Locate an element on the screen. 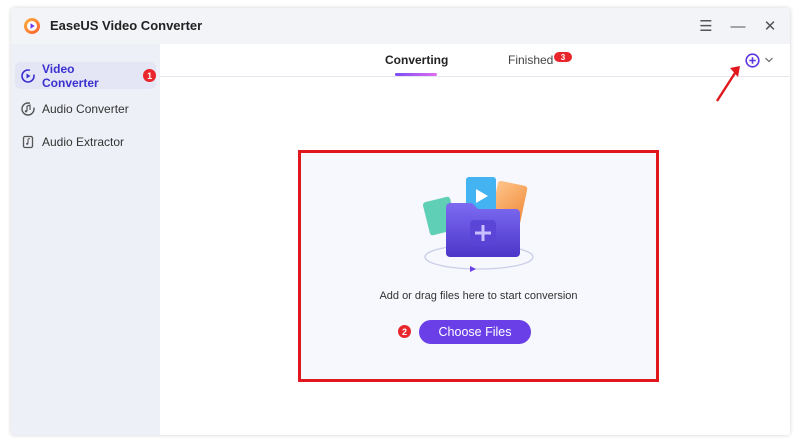 The image size is (800, 446). minimize-icon: — is located at coordinates (738, 26).